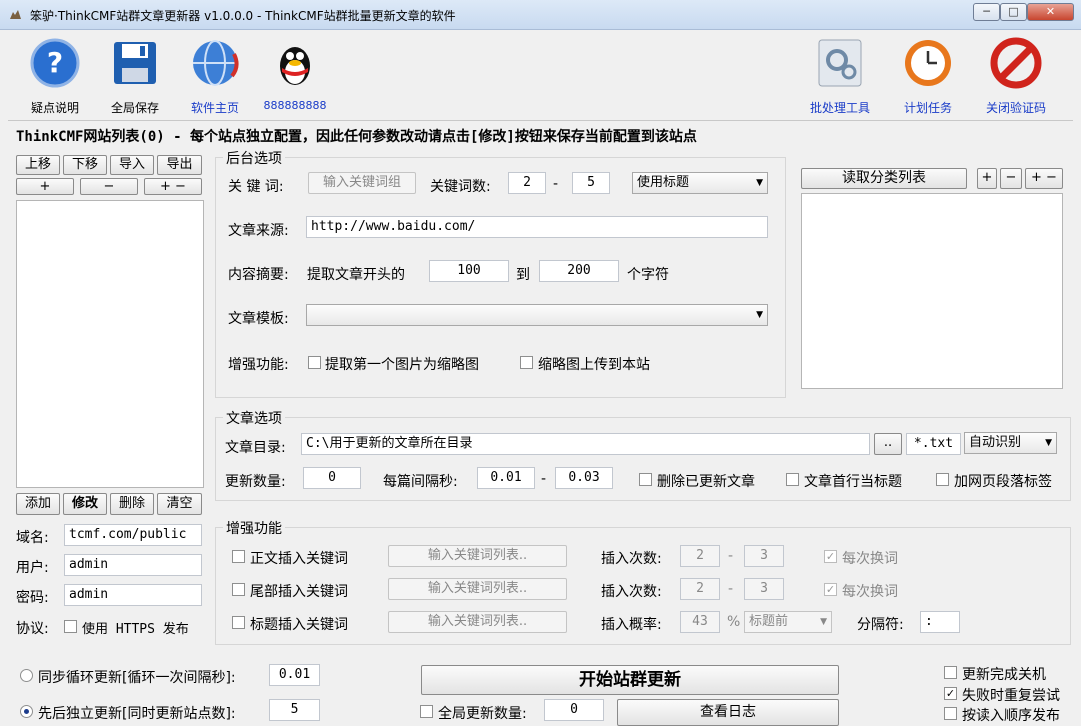 The height and width of the screenshot is (726, 1081). What do you see at coordinates (38, 504) in the screenshot?
I see `add-site-button: 添加` at bounding box center [38, 504].